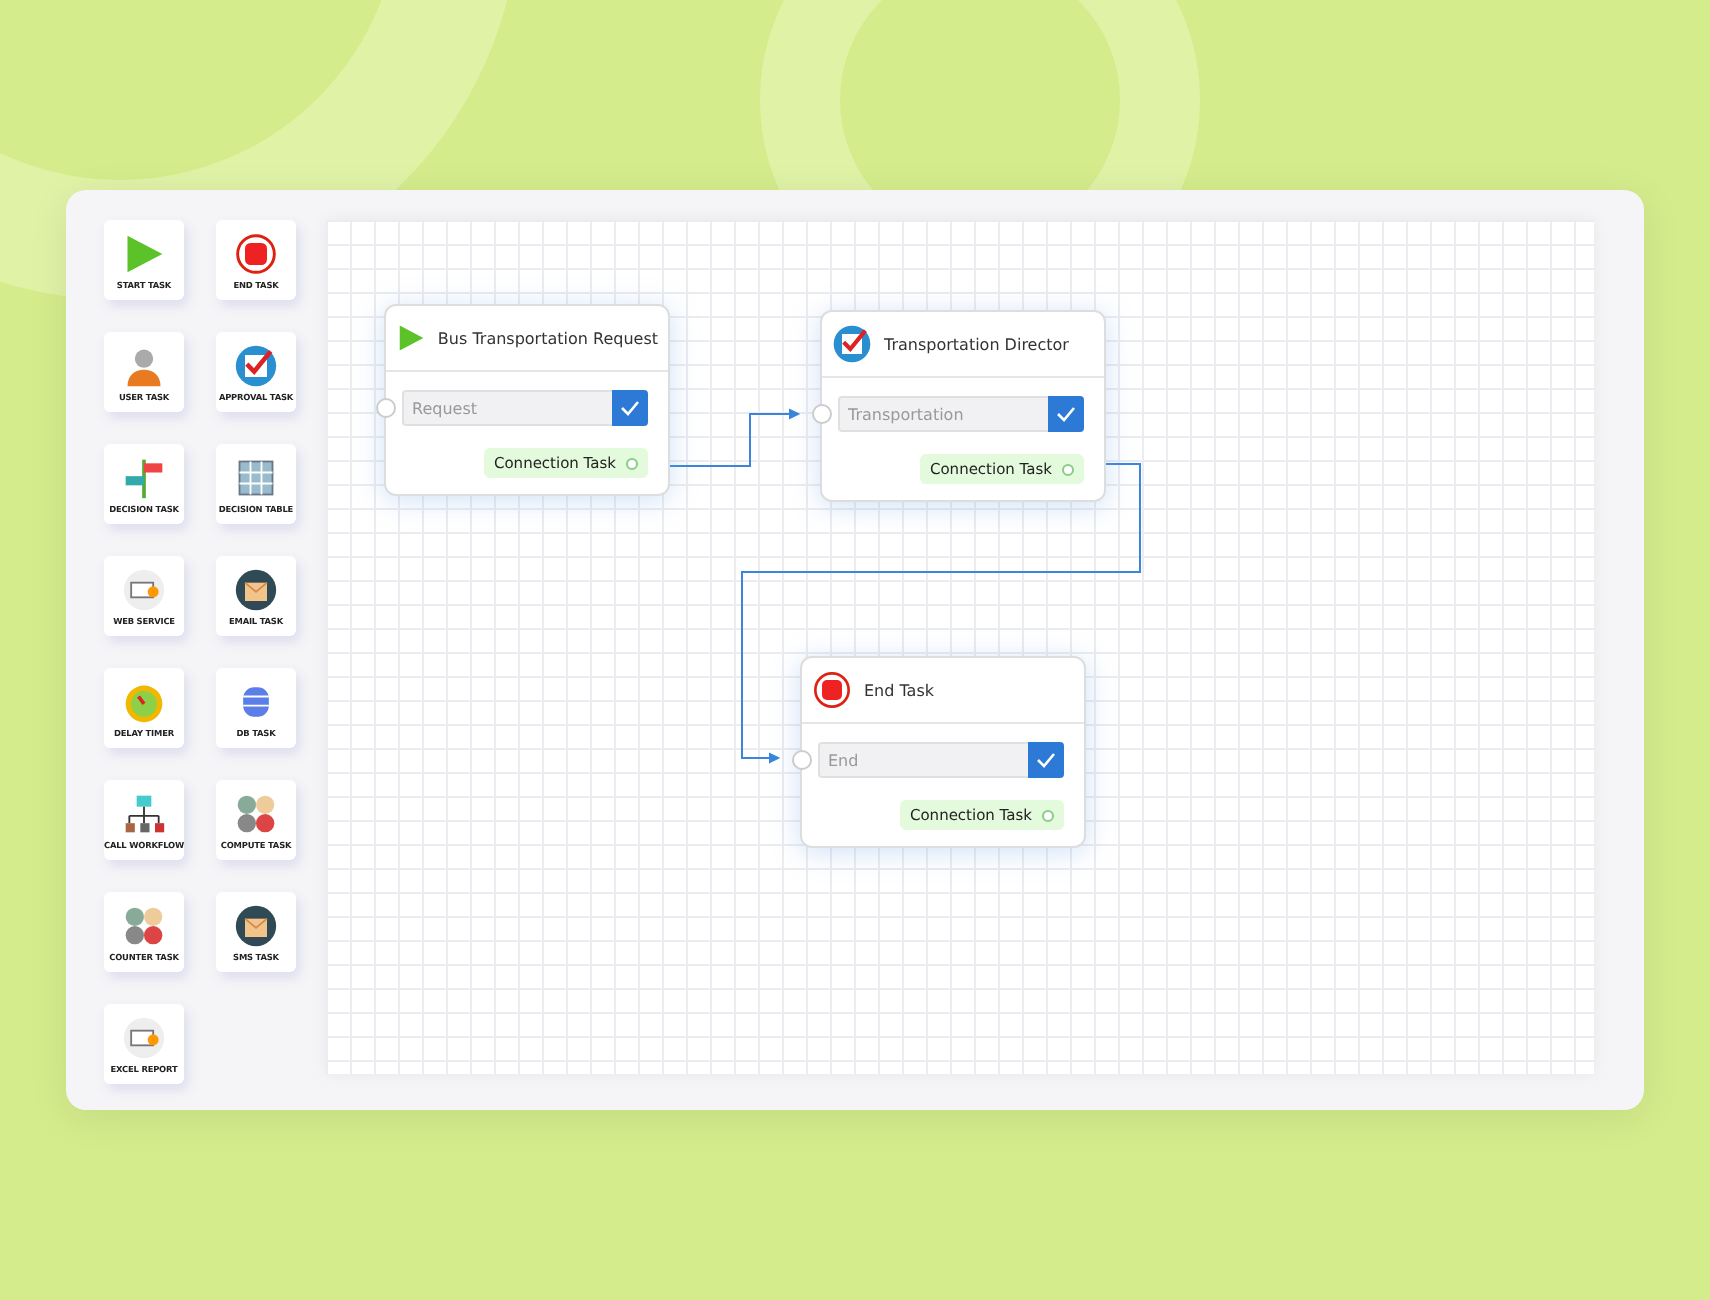  What do you see at coordinates (923, 760) in the screenshot?
I see `input-field: End` at bounding box center [923, 760].